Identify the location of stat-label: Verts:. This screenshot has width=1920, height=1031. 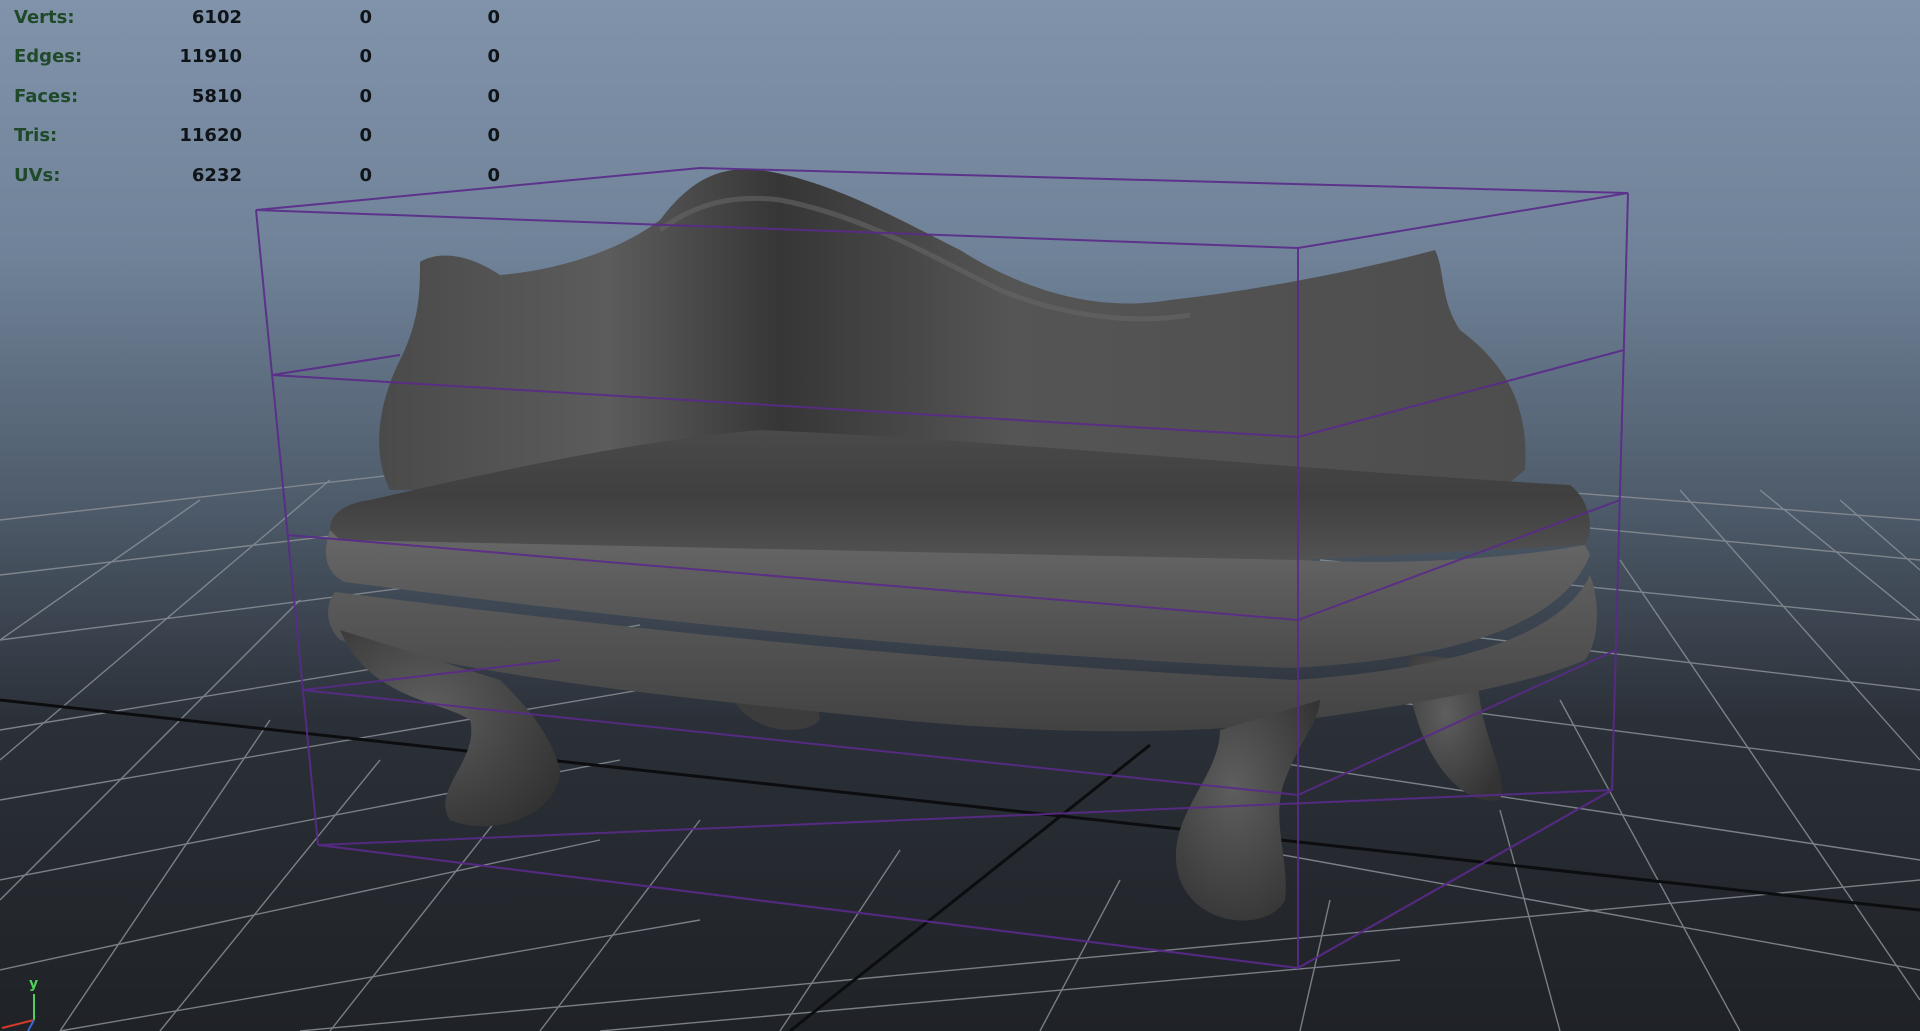
(44, 17).